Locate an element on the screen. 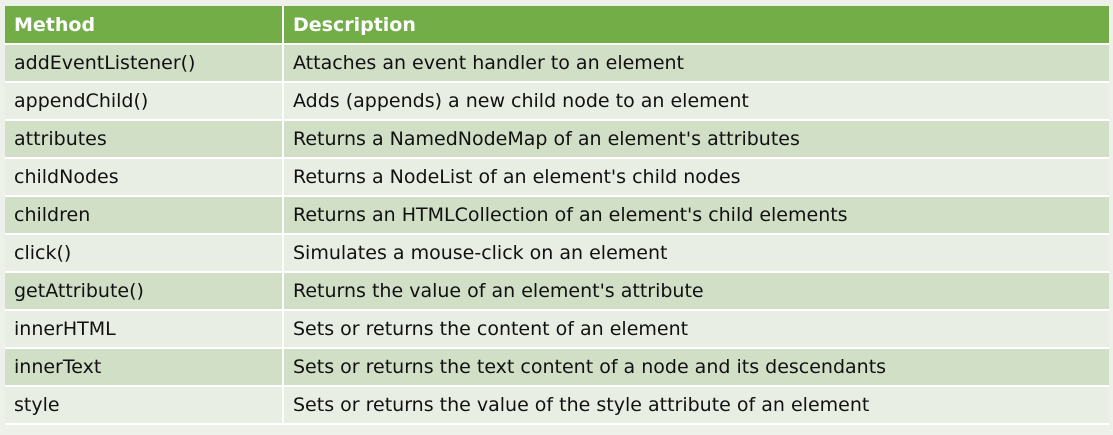 The height and width of the screenshot is (435, 1113). header-description: Description is located at coordinates (696, 25).